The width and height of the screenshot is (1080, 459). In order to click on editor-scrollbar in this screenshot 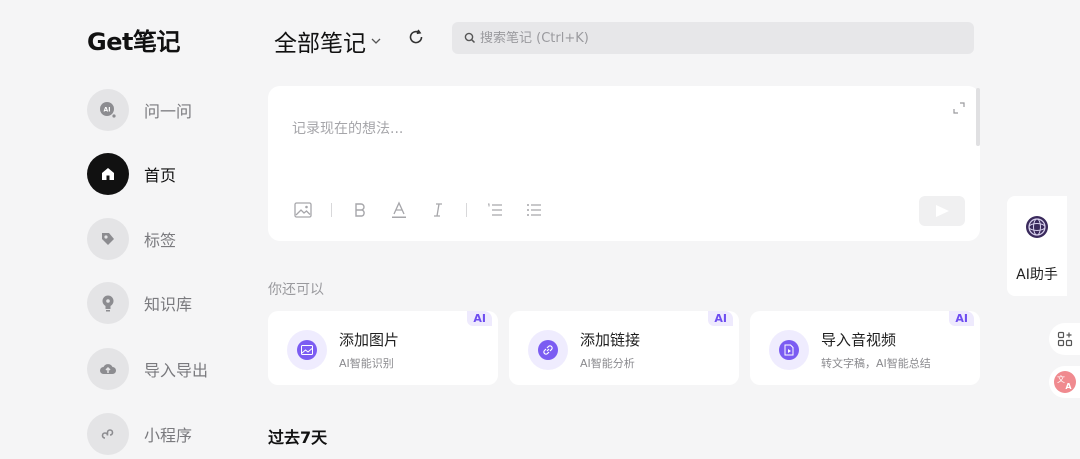, I will do `click(978, 117)`.